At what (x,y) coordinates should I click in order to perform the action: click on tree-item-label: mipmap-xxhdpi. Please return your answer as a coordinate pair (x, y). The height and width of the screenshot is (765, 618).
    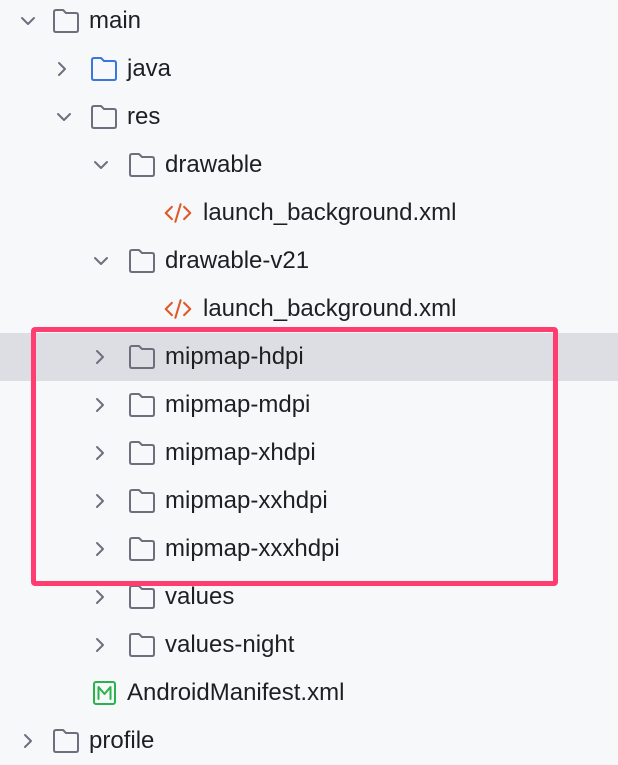
    Looking at the image, I should click on (246, 500).